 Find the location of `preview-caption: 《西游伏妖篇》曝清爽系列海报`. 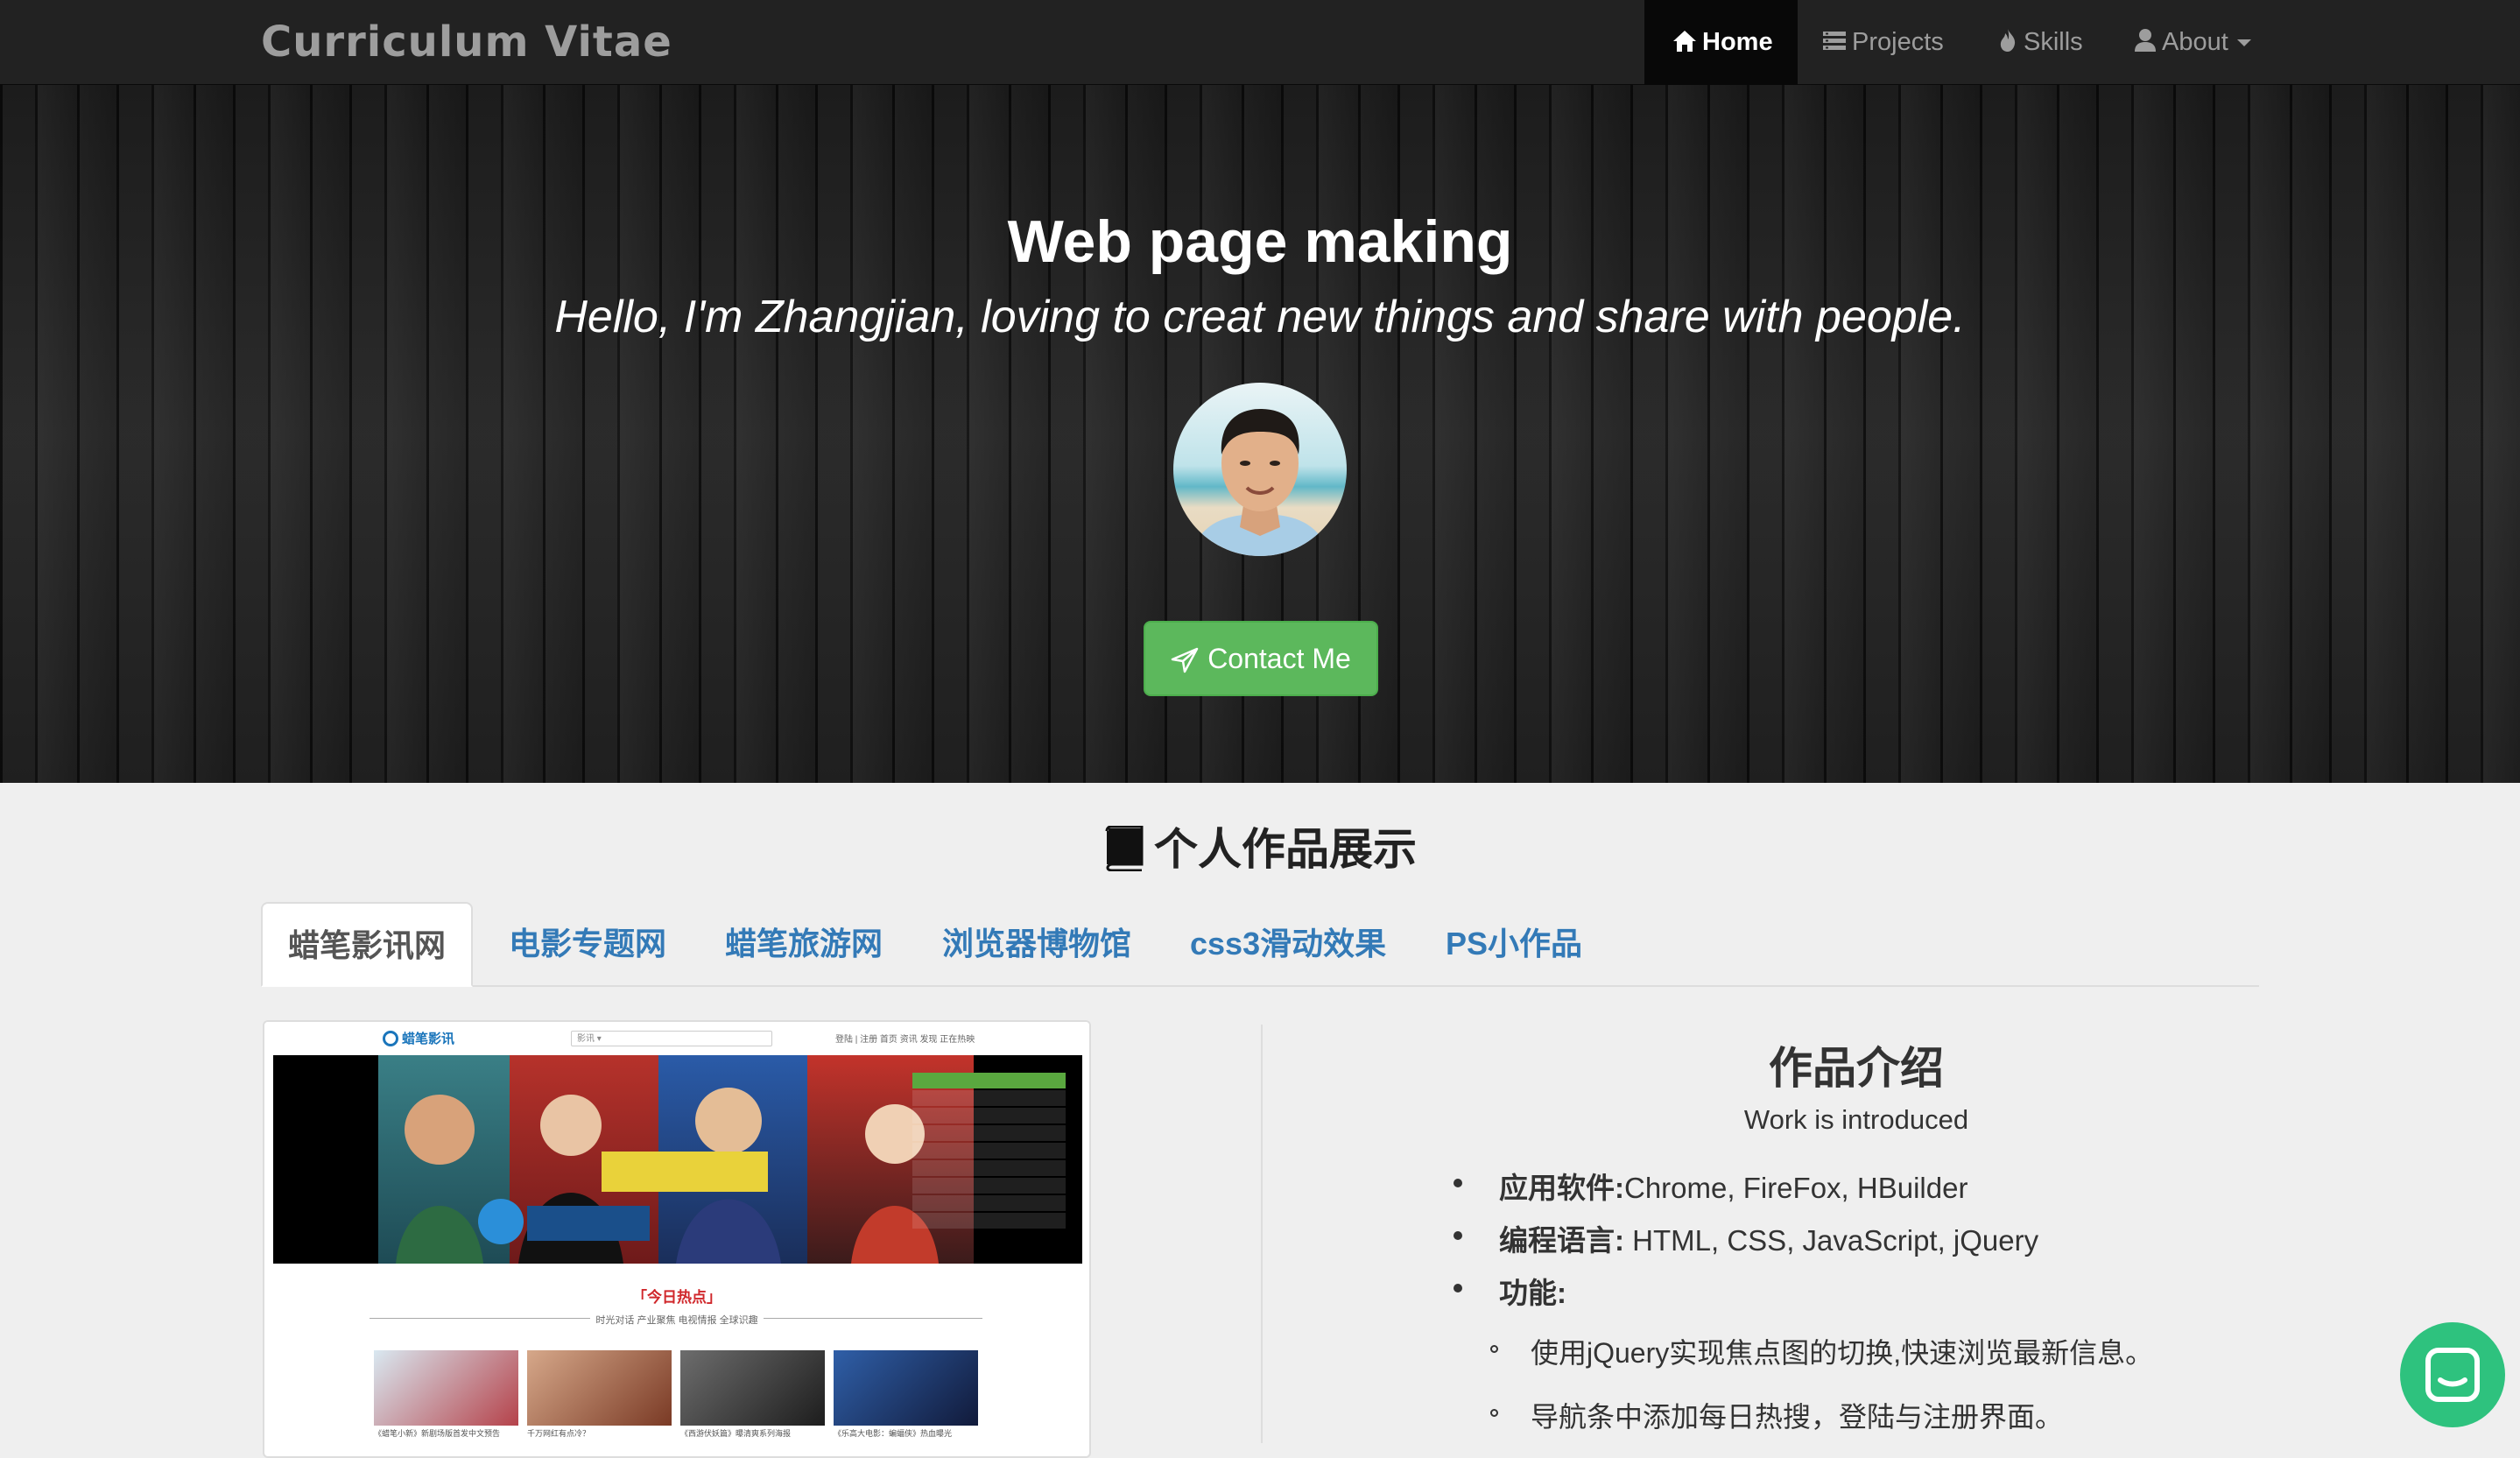

preview-caption: 《西游伏妖篇》曝清爽系列海报 is located at coordinates (736, 1433).